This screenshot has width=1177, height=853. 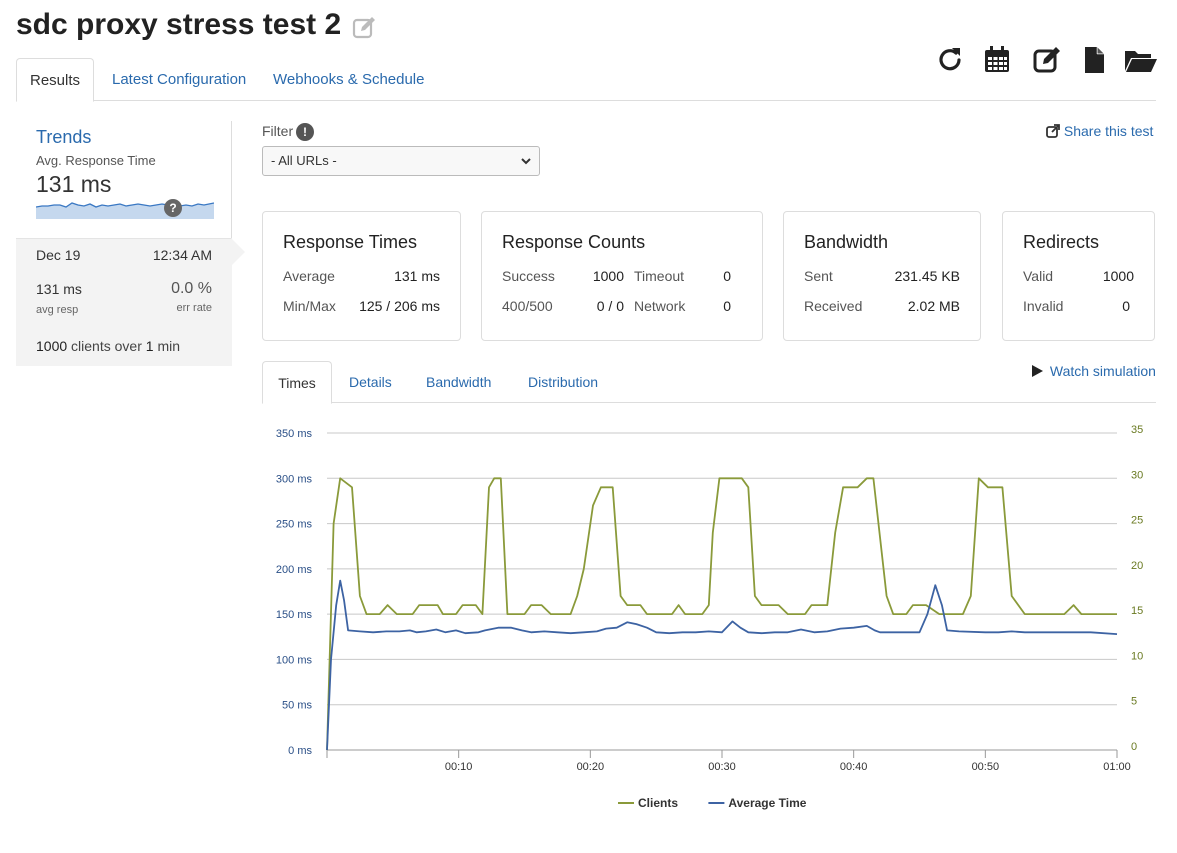 I want to click on share-icon, so click(x=1053, y=131).